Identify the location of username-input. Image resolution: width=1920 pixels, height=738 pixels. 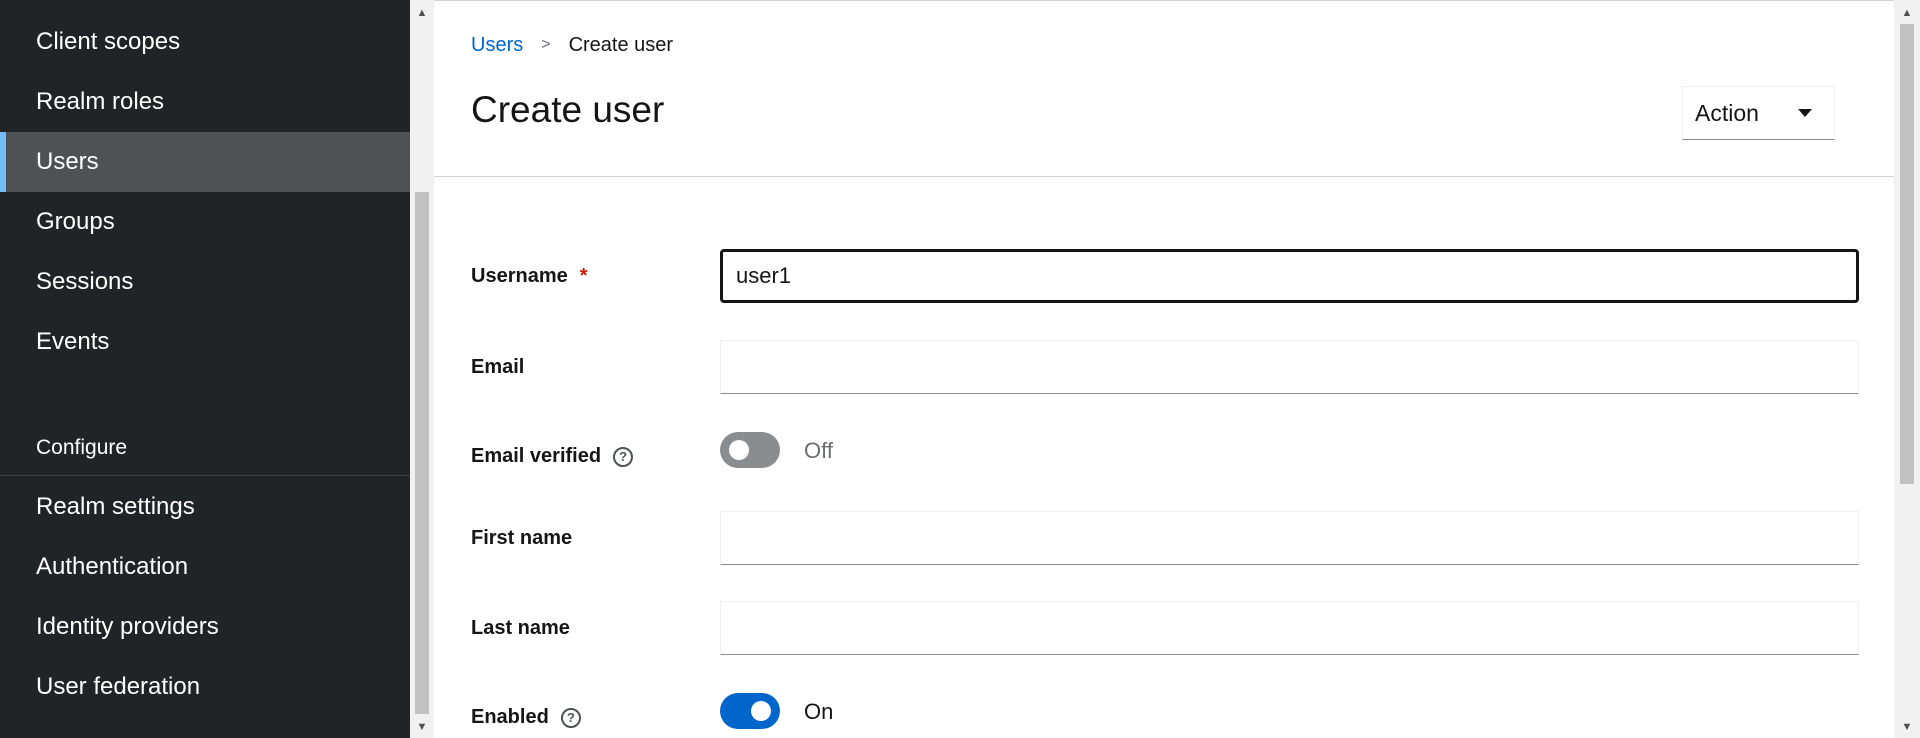
(1289, 276).